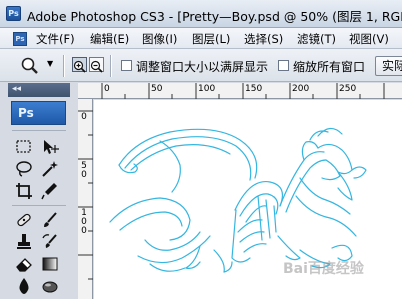 The image size is (402, 299). What do you see at coordinates (50, 63) in the screenshot?
I see `chevron-down-icon: ▼` at bounding box center [50, 63].